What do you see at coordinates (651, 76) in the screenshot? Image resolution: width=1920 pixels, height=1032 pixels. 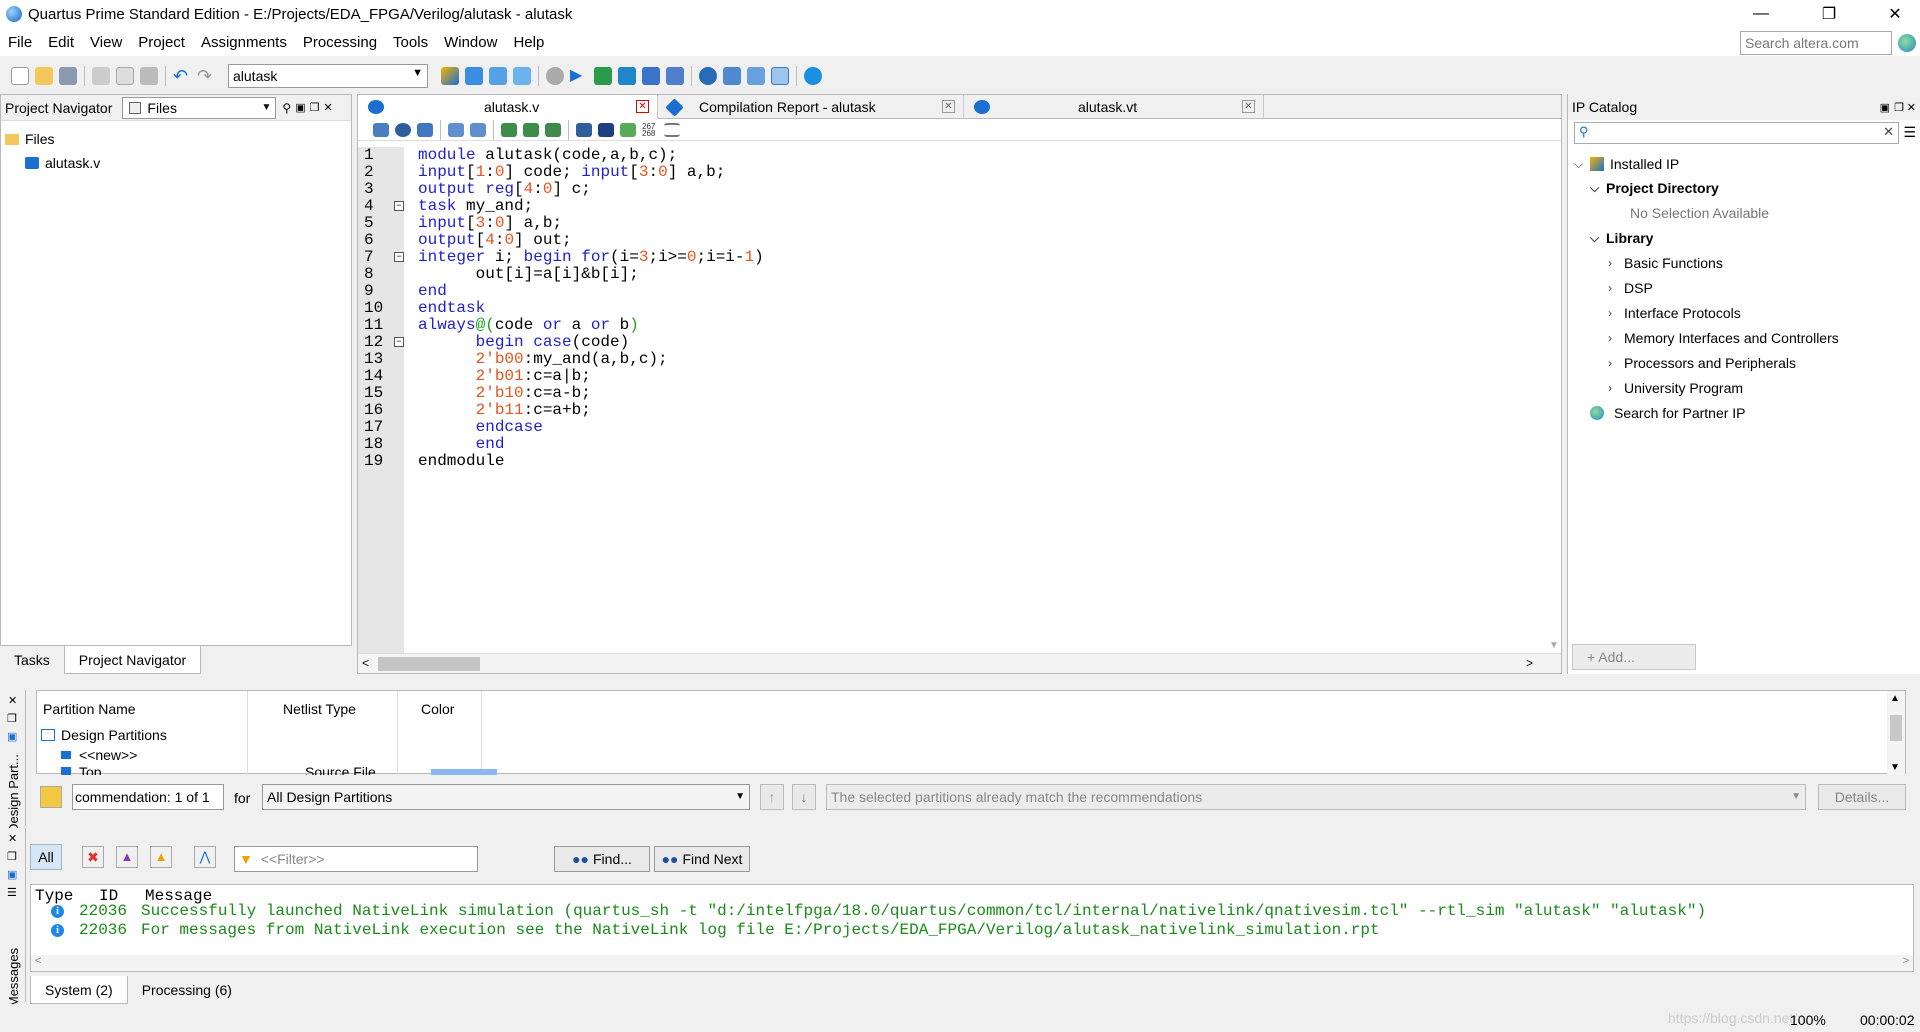 I see `assembler-icon` at bounding box center [651, 76].